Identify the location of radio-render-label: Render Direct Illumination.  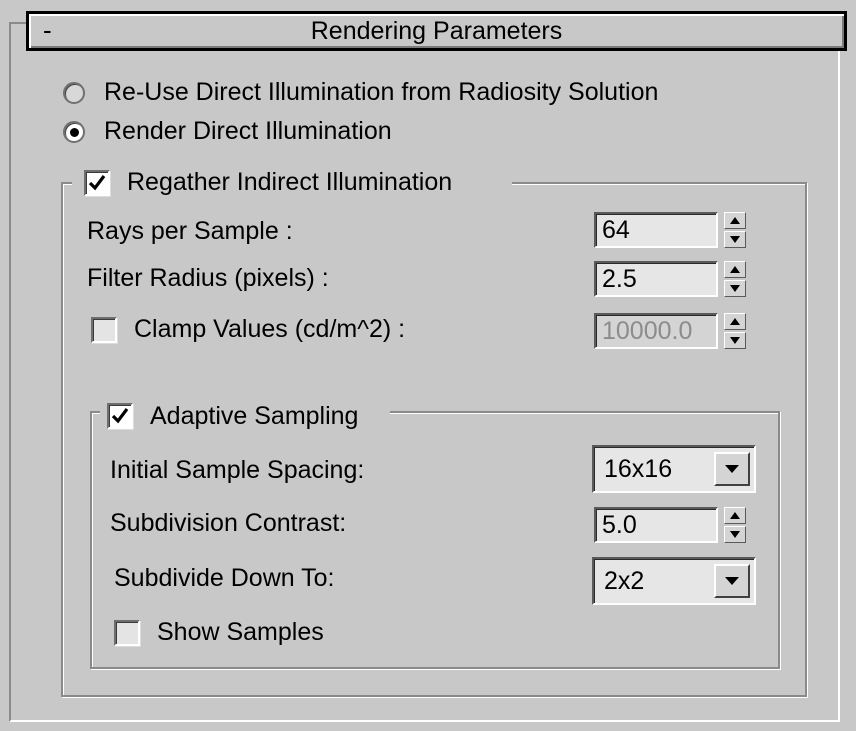
(248, 131).